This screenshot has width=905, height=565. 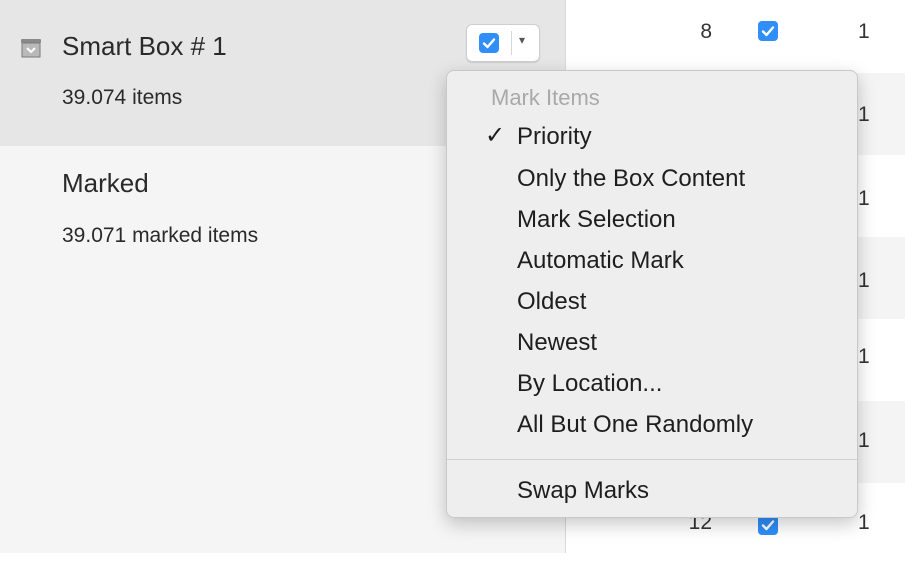 What do you see at coordinates (652, 137) in the screenshot?
I see `menu-item-priority: ✓ Priority` at bounding box center [652, 137].